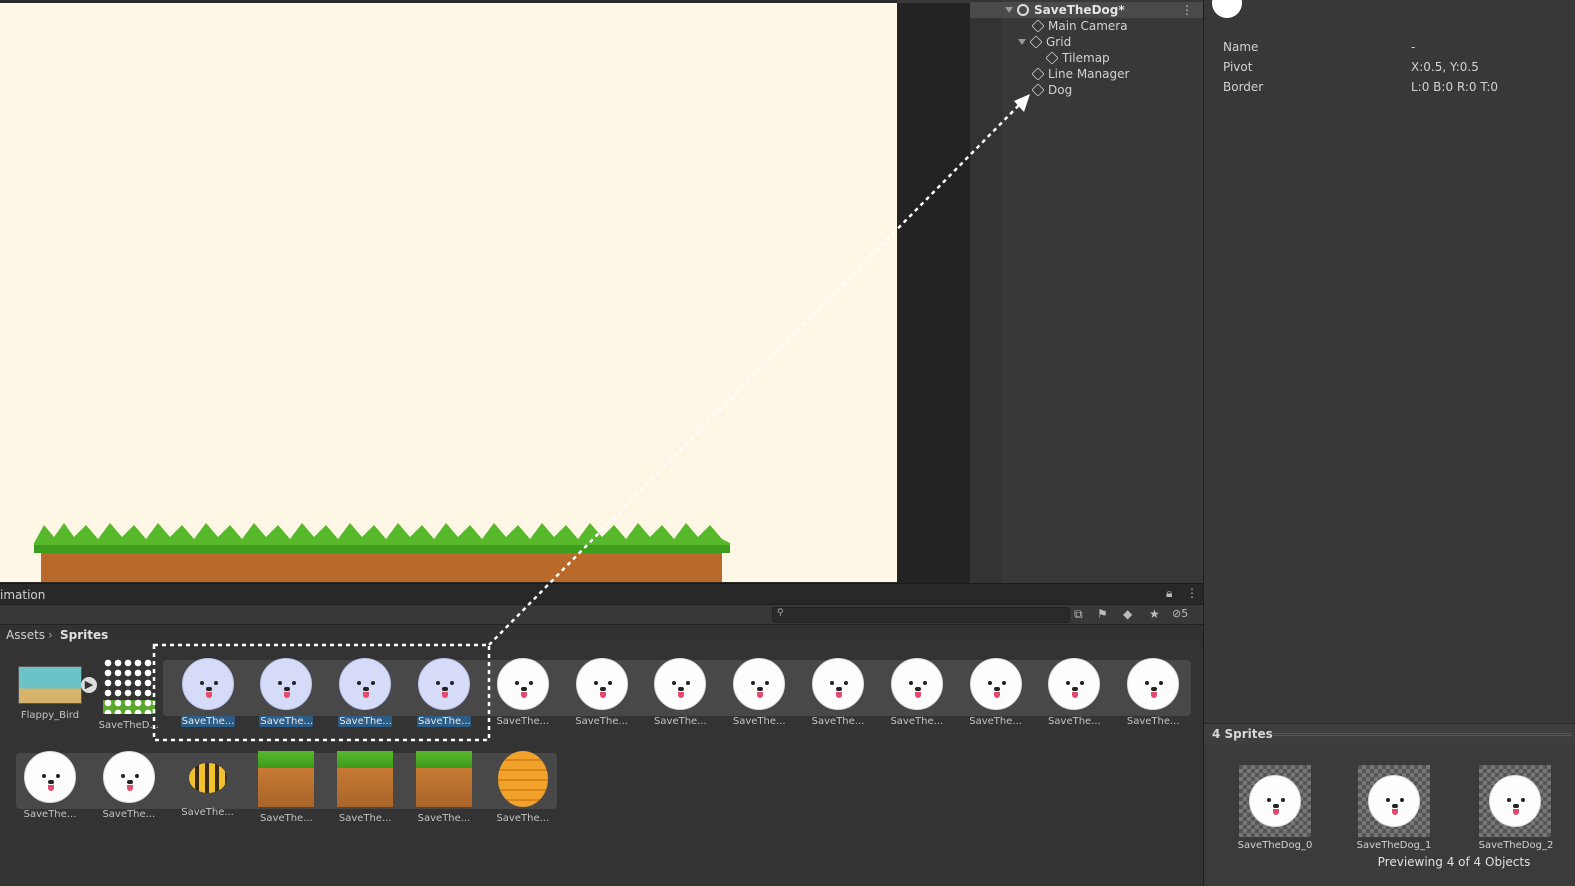 This screenshot has width=1575, height=886. What do you see at coordinates (601, 635) in the screenshot?
I see `breadcrumb: Assets › Sprites` at bounding box center [601, 635].